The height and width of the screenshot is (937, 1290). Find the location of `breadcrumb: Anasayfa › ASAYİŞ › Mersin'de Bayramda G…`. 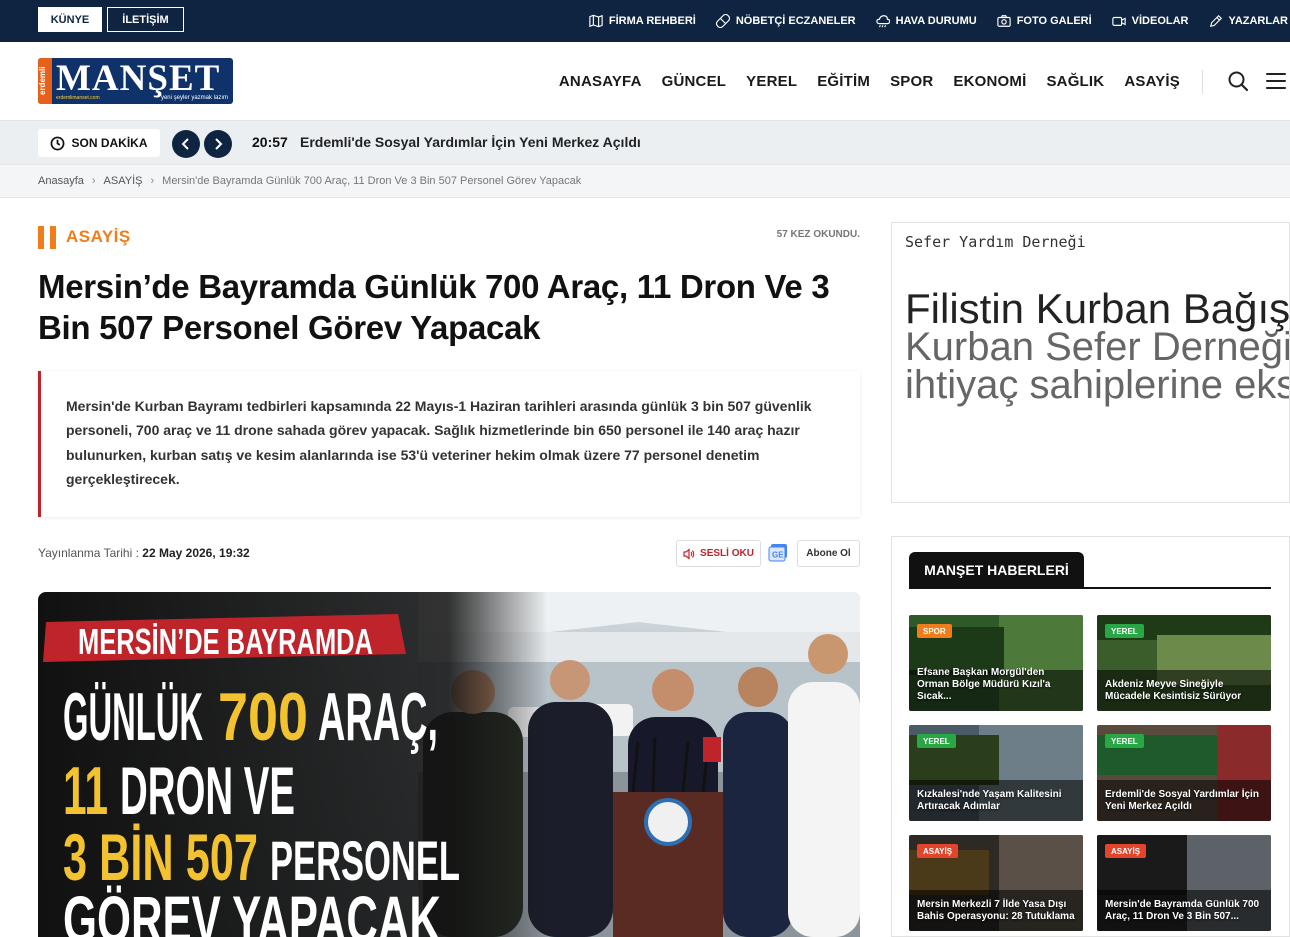

breadcrumb: Anasayfa › ASAYİŞ › Mersin'de Bayramda G… is located at coordinates (645, 181).